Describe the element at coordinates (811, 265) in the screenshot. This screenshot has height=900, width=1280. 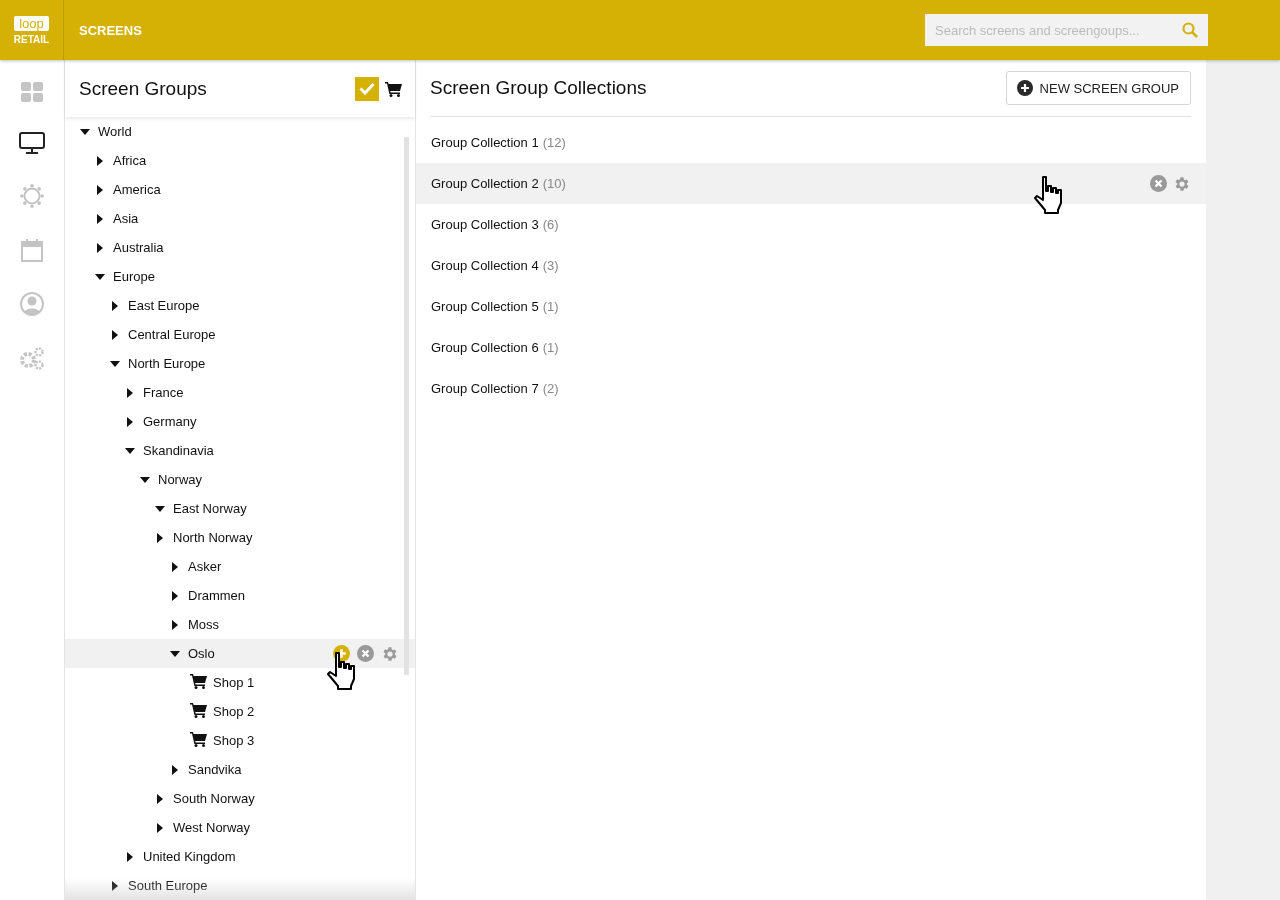
I see `collection-row: Group Collection 4 (3)` at that location.